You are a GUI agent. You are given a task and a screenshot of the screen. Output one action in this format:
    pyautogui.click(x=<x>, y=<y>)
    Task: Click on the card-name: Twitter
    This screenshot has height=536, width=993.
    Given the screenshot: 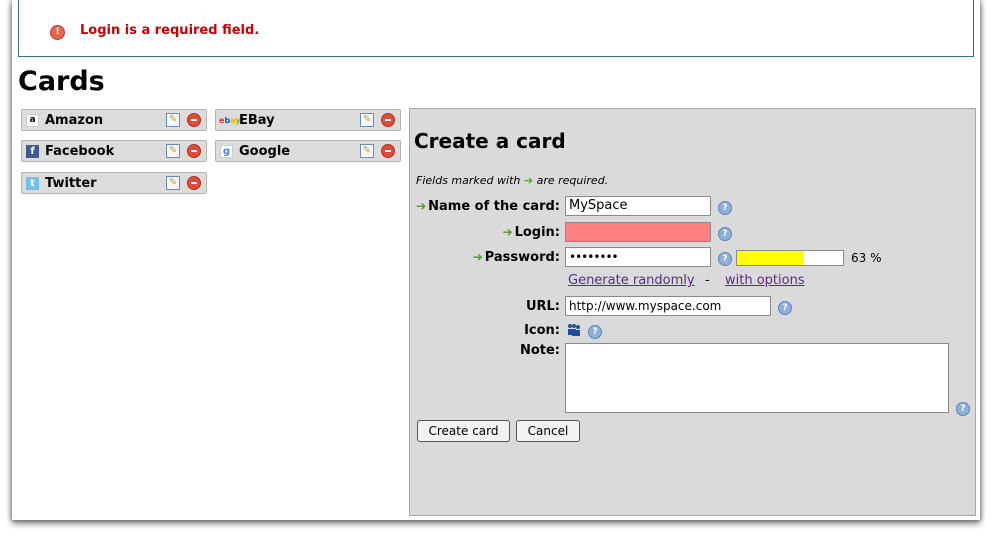 What is the action you would take?
    pyautogui.click(x=71, y=183)
    